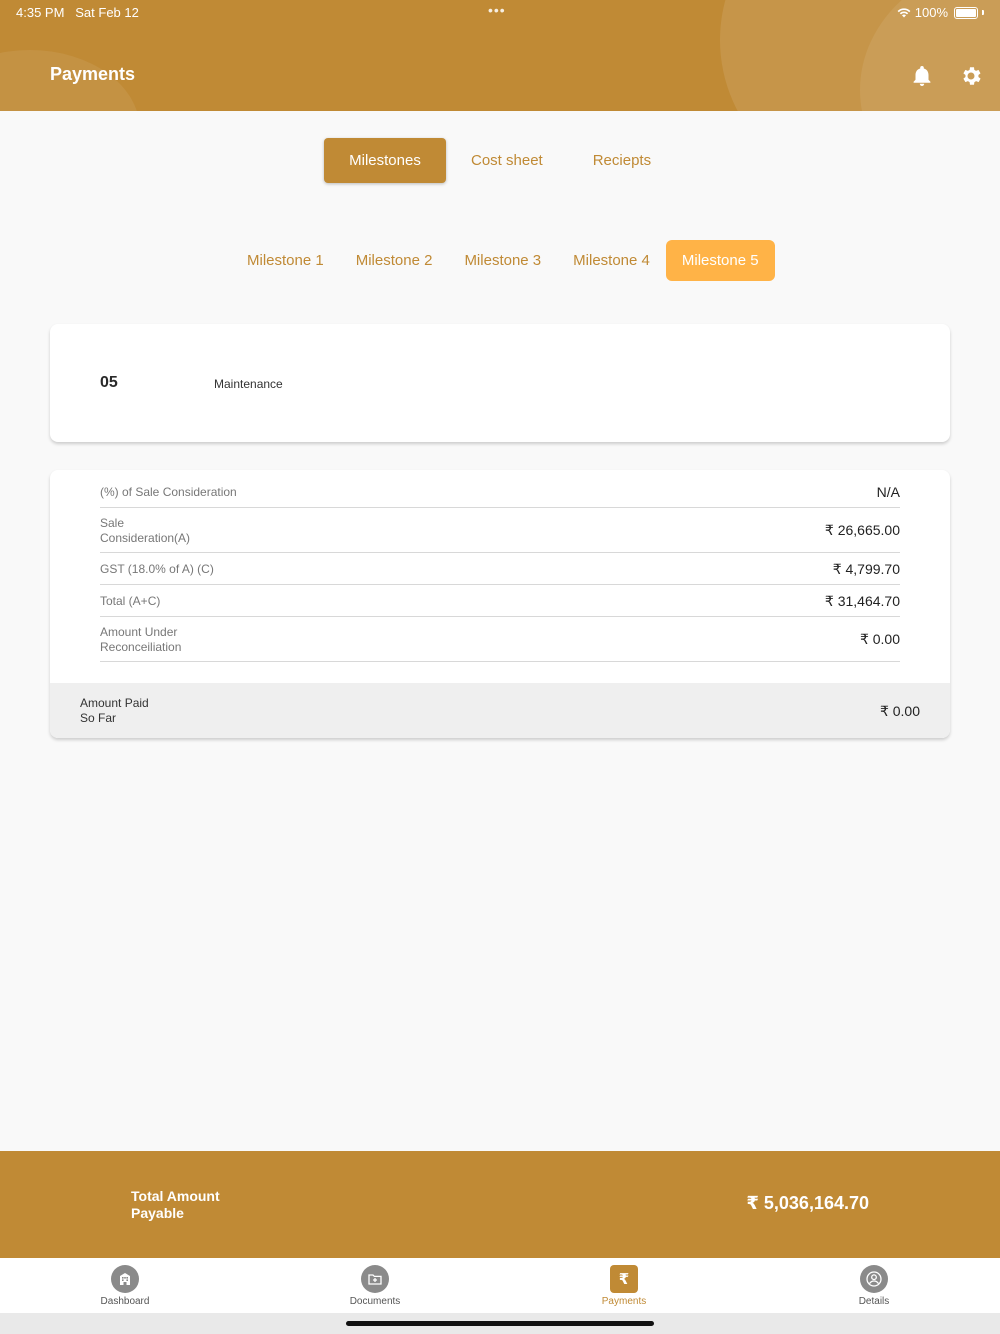 The height and width of the screenshot is (1334, 1000). I want to click on building-icon-glyph, so click(125, 1279).